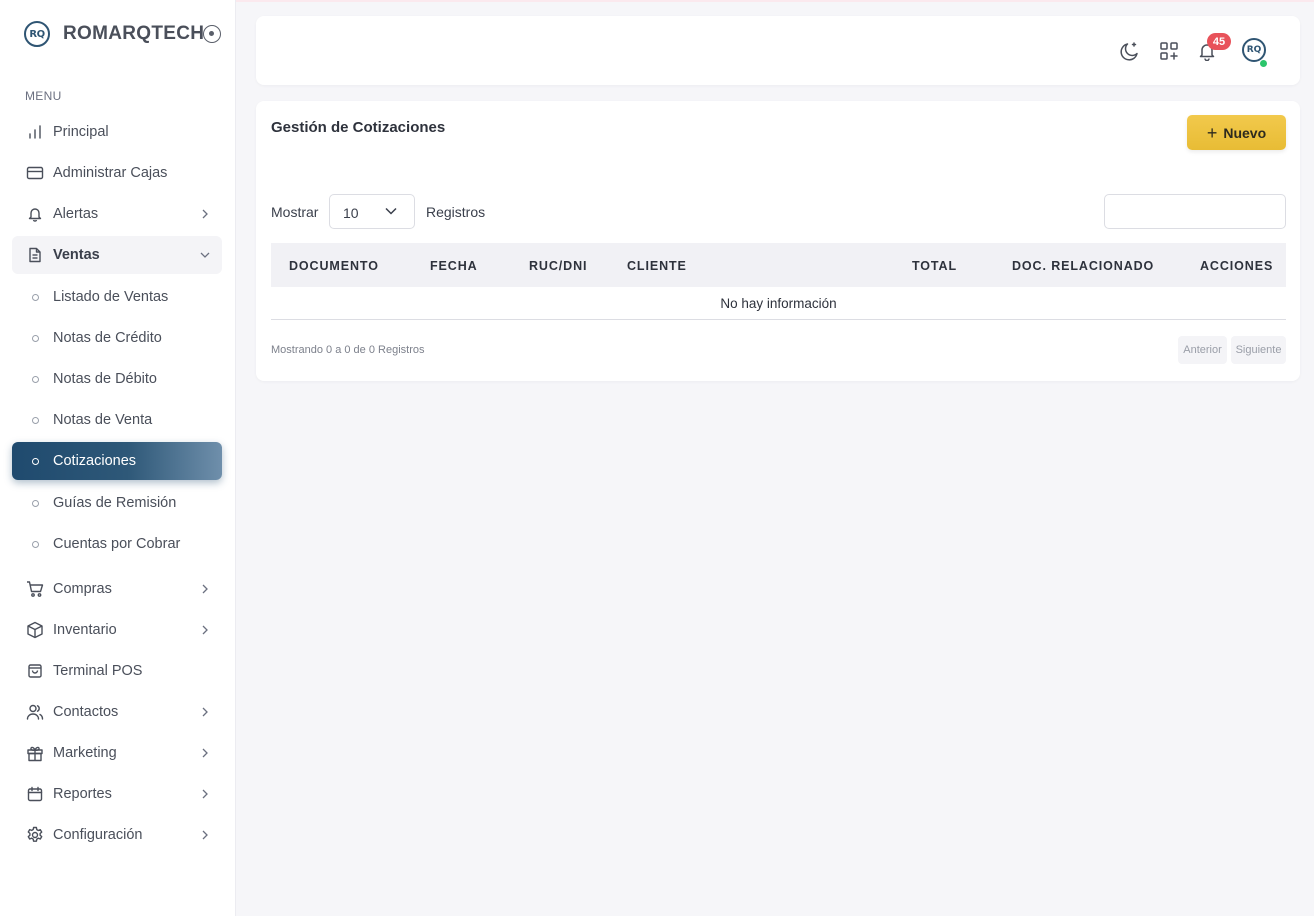  I want to click on sidebar-item-label: Compras, so click(82, 589).